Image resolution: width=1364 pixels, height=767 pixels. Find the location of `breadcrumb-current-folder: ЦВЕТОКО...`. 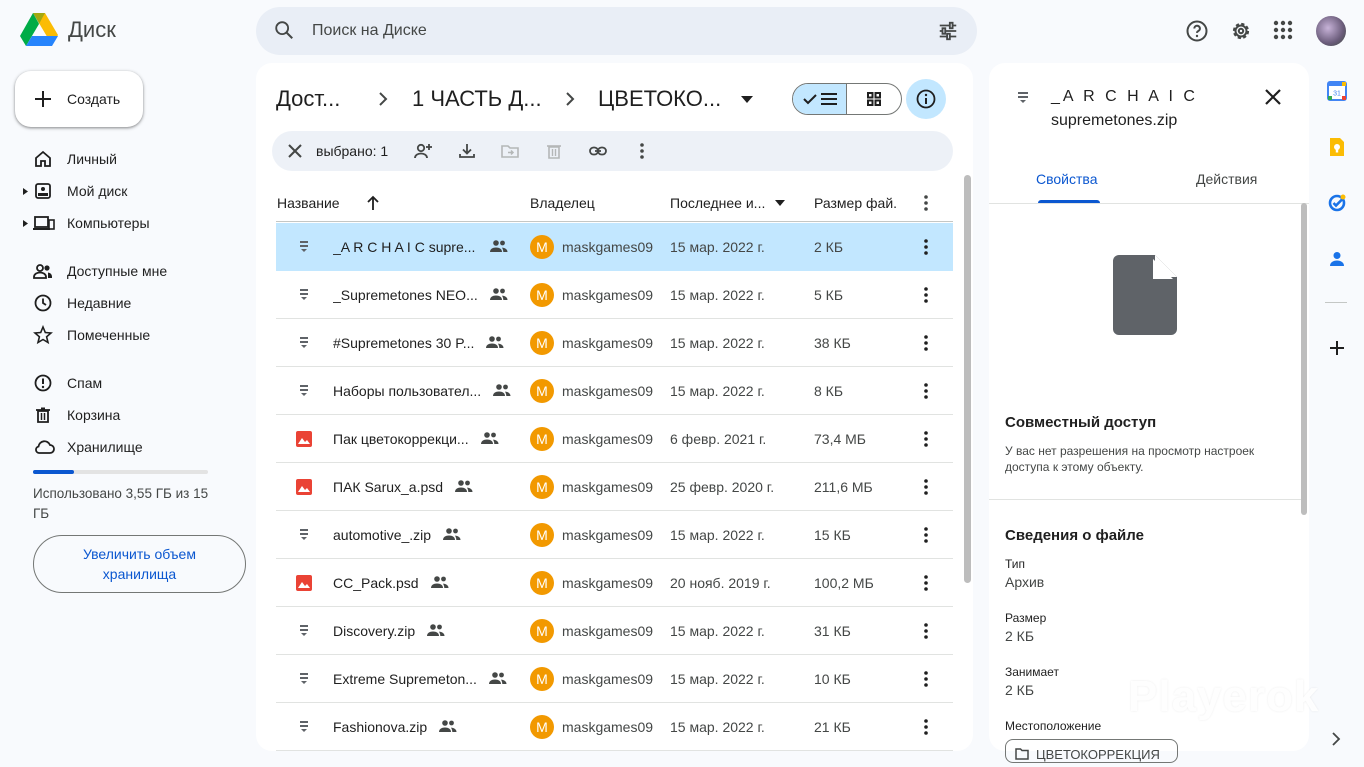

breadcrumb-current-folder: ЦВЕТОКО... is located at coordinates (659, 99).